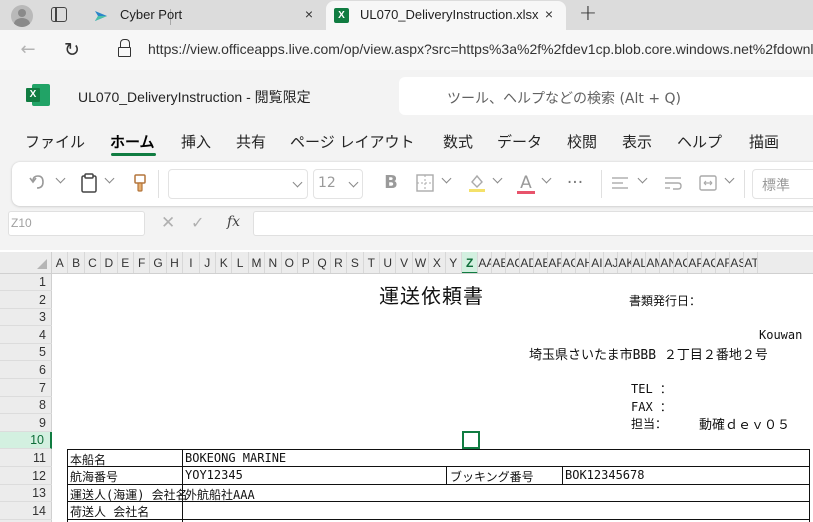  I want to click on column-header-p: P, so click(306, 262).